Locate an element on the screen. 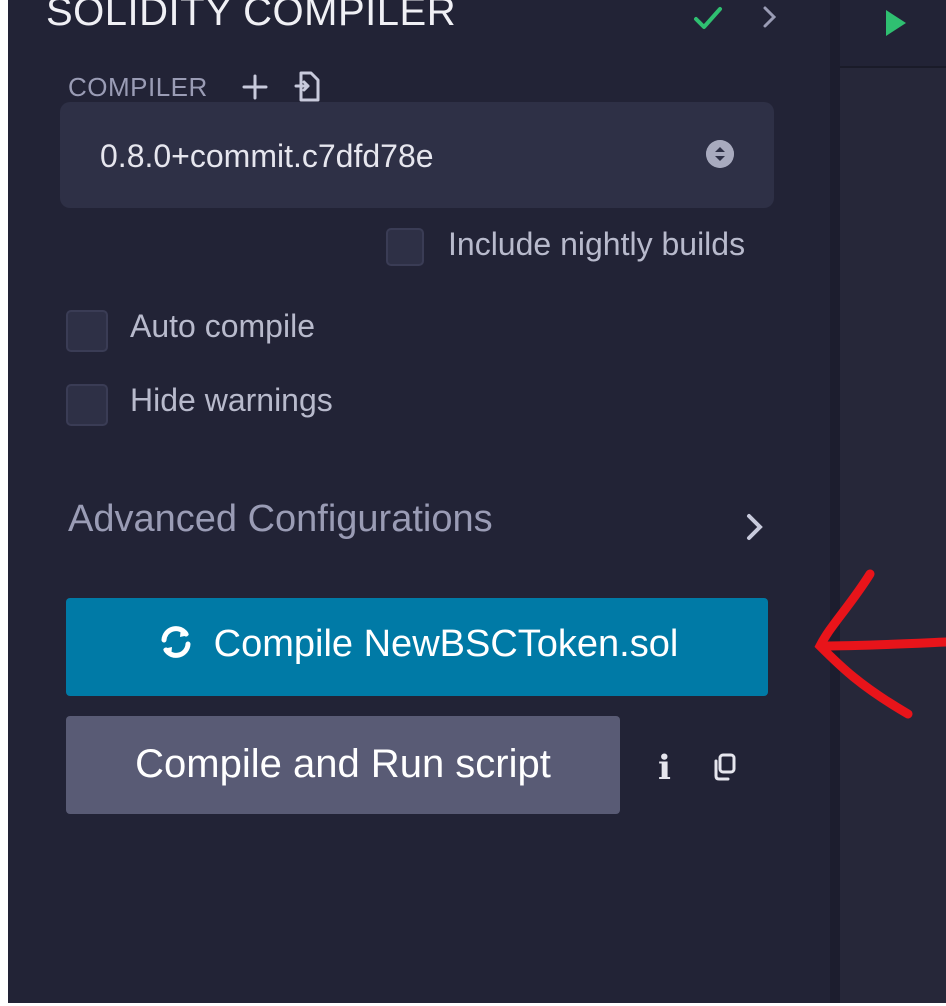 This screenshot has width=946, height=1006. compile-button-label: Compile NewBSCToken.sol is located at coordinates (446, 644).